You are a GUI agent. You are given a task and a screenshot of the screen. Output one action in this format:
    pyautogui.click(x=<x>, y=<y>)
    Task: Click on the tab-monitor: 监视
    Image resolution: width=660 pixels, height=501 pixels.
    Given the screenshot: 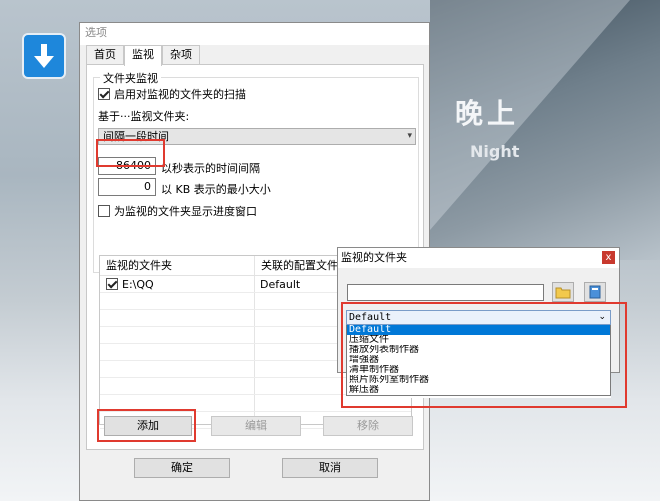 What is the action you would take?
    pyautogui.click(x=143, y=55)
    